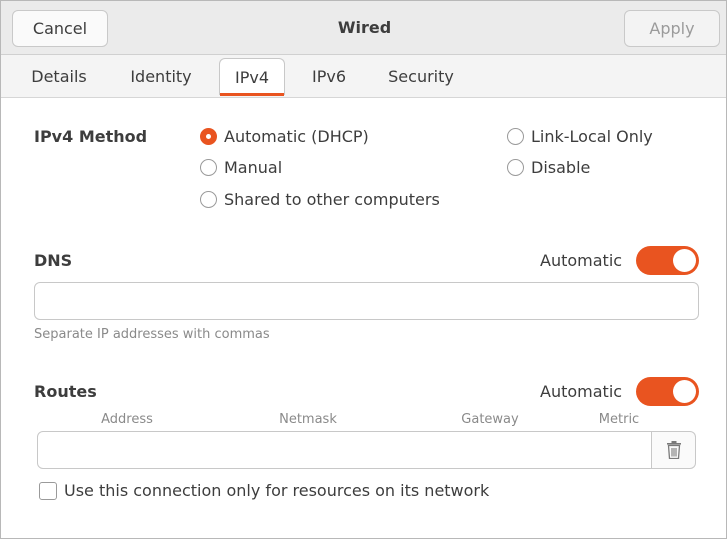 The image size is (727, 539). Describe the element at coordinates (252, 77) in the screenshot. I see `tab-ipv4: IPv4` at that location.